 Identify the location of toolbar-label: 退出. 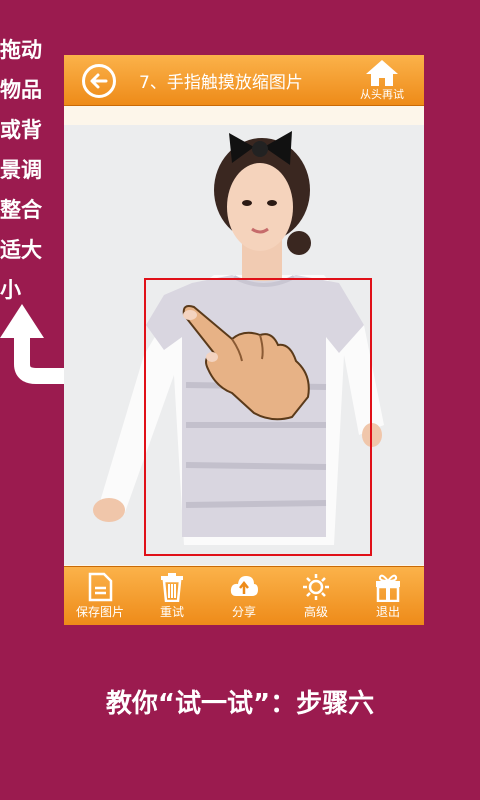
(387, 612).